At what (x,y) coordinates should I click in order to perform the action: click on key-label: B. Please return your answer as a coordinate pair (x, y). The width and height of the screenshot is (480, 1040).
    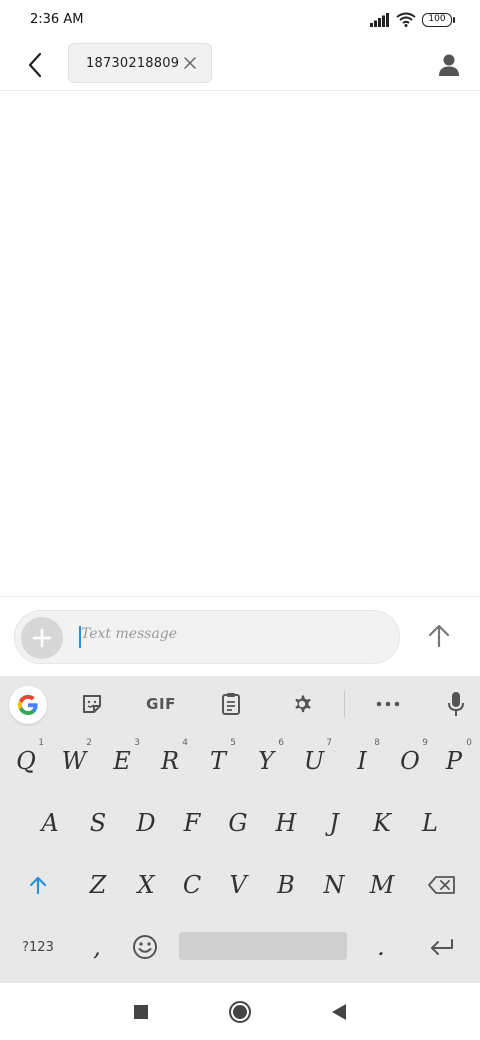
    Looking at the image, I should click on (286, 885).